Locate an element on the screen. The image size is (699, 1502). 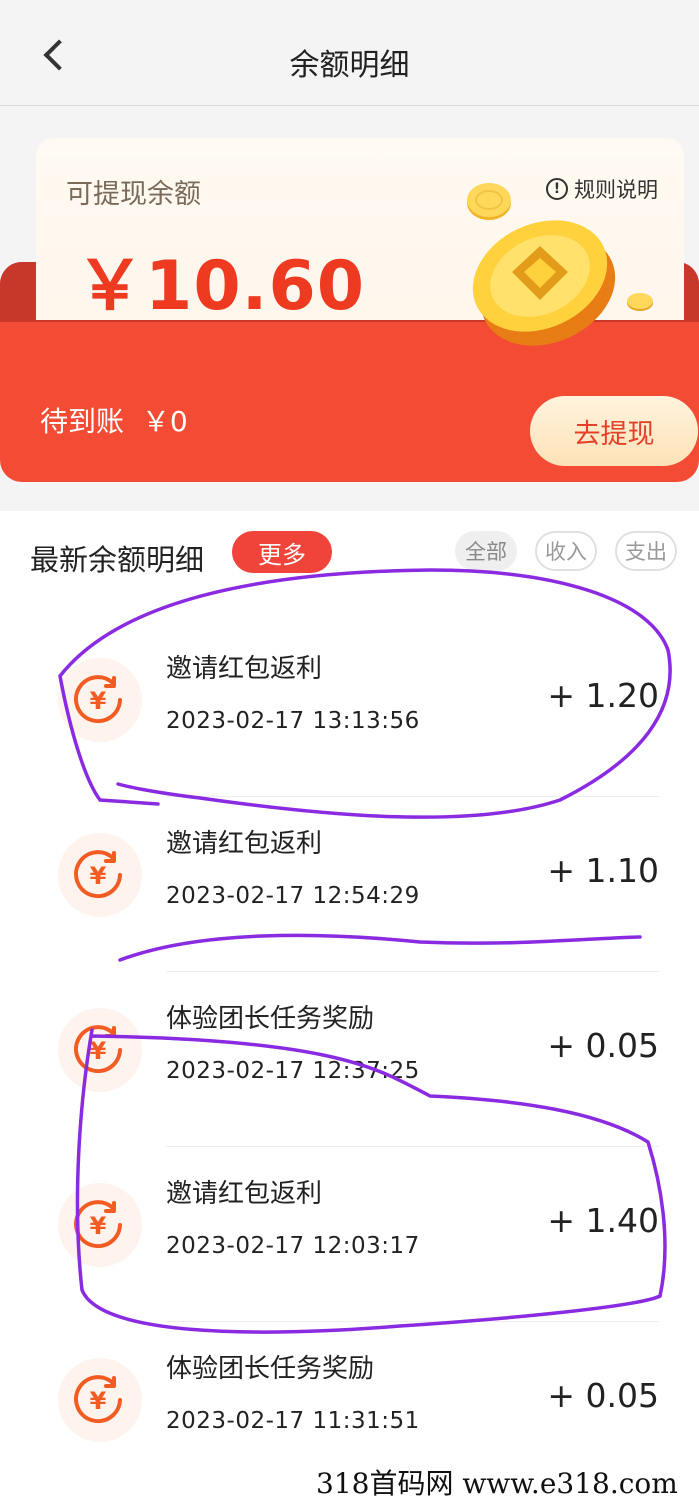
filter-income: 收入 is located at coordinates (566, 551).